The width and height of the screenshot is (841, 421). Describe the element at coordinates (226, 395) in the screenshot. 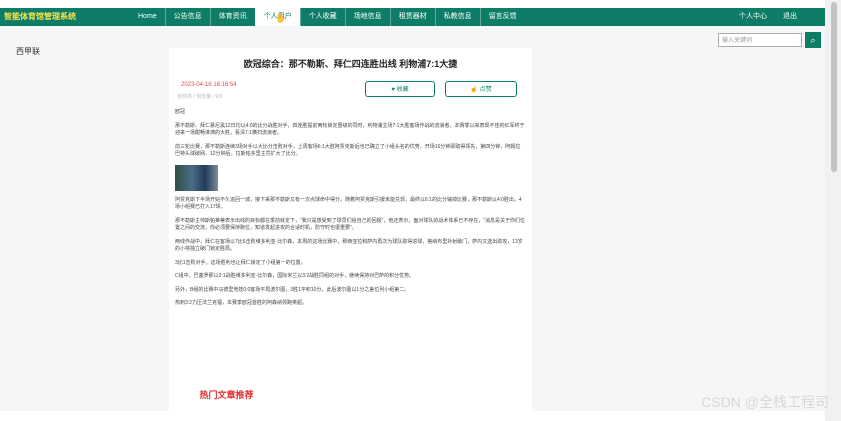

I see `hot-articles-title: 热门文章推荐` at that location.